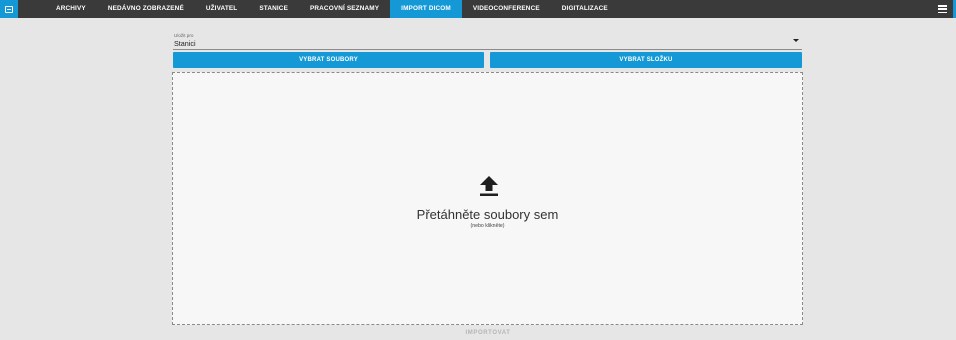 Image resolution: width=956 pixels, height=340 pixels. I want to click on save-to-value: Stanici, so click(185, 43).